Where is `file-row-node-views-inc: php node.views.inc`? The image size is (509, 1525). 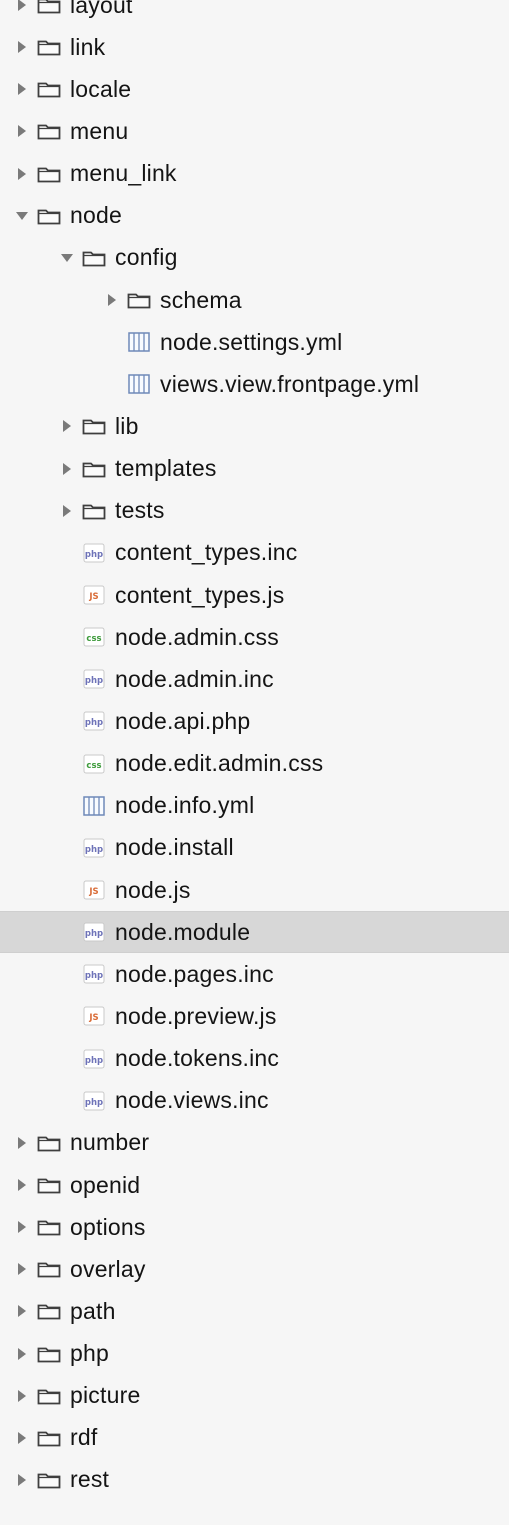 file-row-node-views-inc: php node.views.inc is located at coordinates (254, 1101).